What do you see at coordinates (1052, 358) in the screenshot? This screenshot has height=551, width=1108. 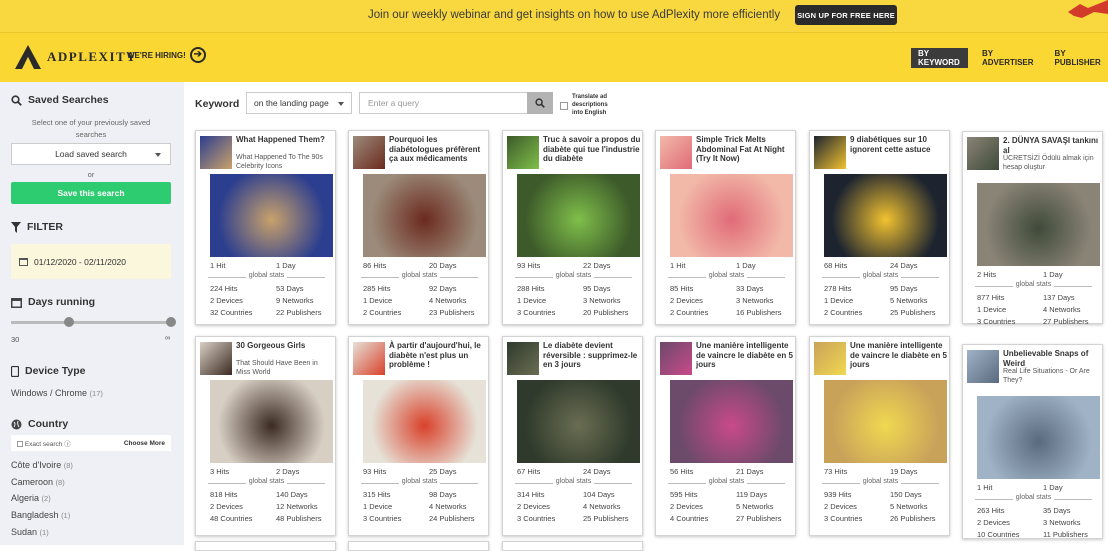 I see `ad-title: Unbelievable Snaps of Weird` at bounding box center [1052, 358].